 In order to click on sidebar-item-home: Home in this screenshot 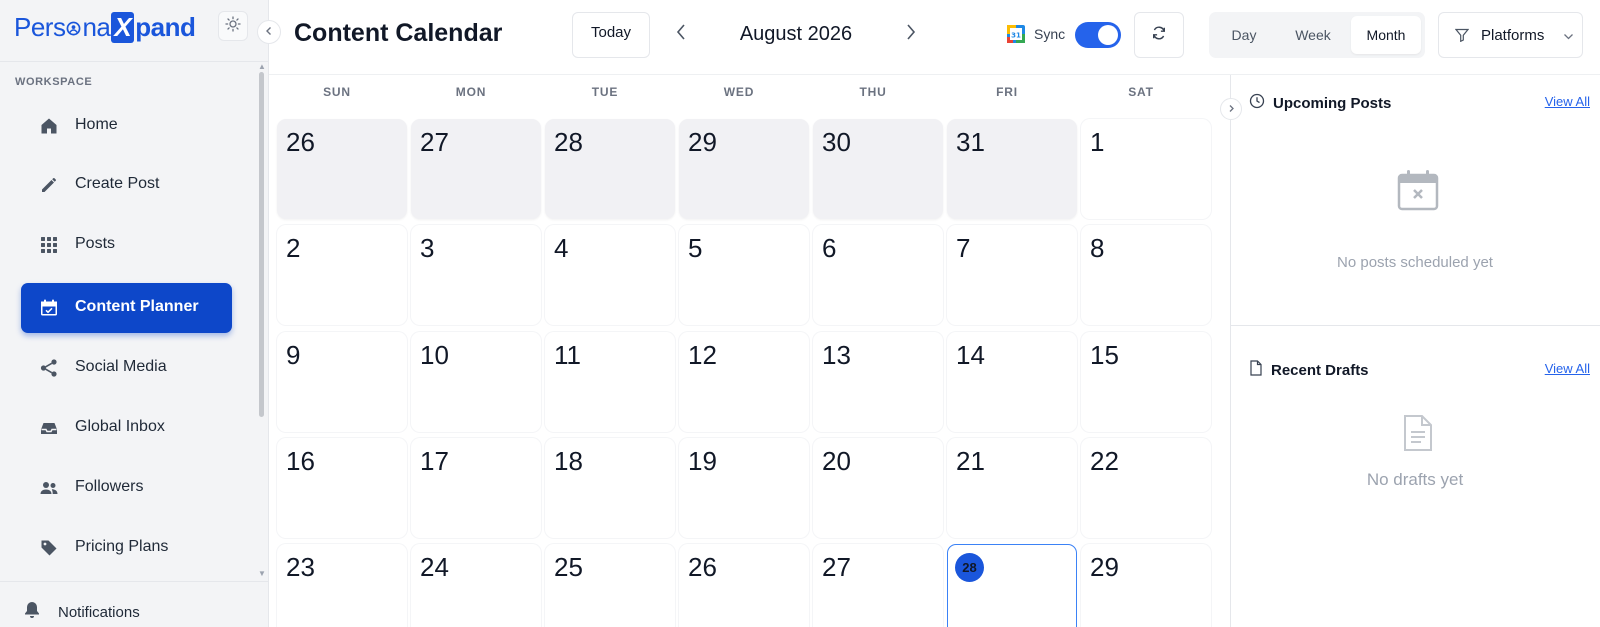, I will do `click(126, 126)`.